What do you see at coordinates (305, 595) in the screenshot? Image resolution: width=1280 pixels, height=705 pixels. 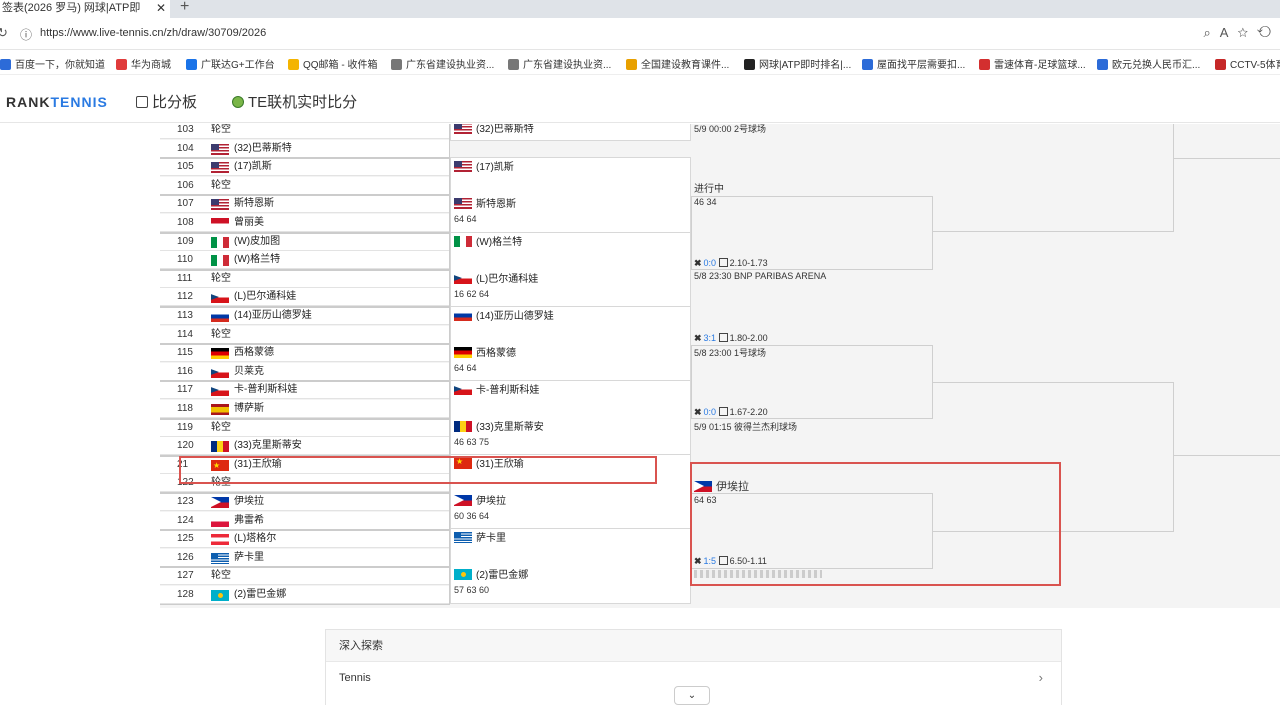 I see `draw-row: 128 (2)雷巴金娜` at bounding box center [305, 595].